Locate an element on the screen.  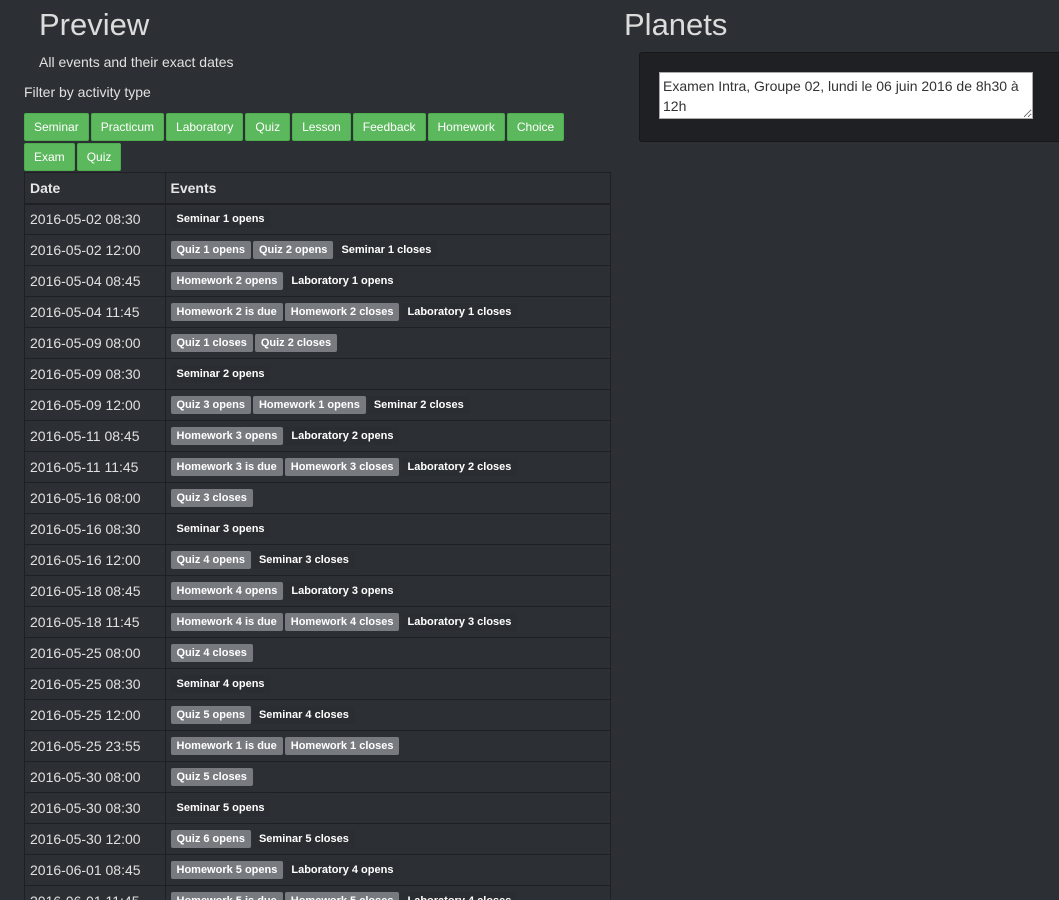
event-list: Seminar 3 opens is located at coordinates (387, 529).